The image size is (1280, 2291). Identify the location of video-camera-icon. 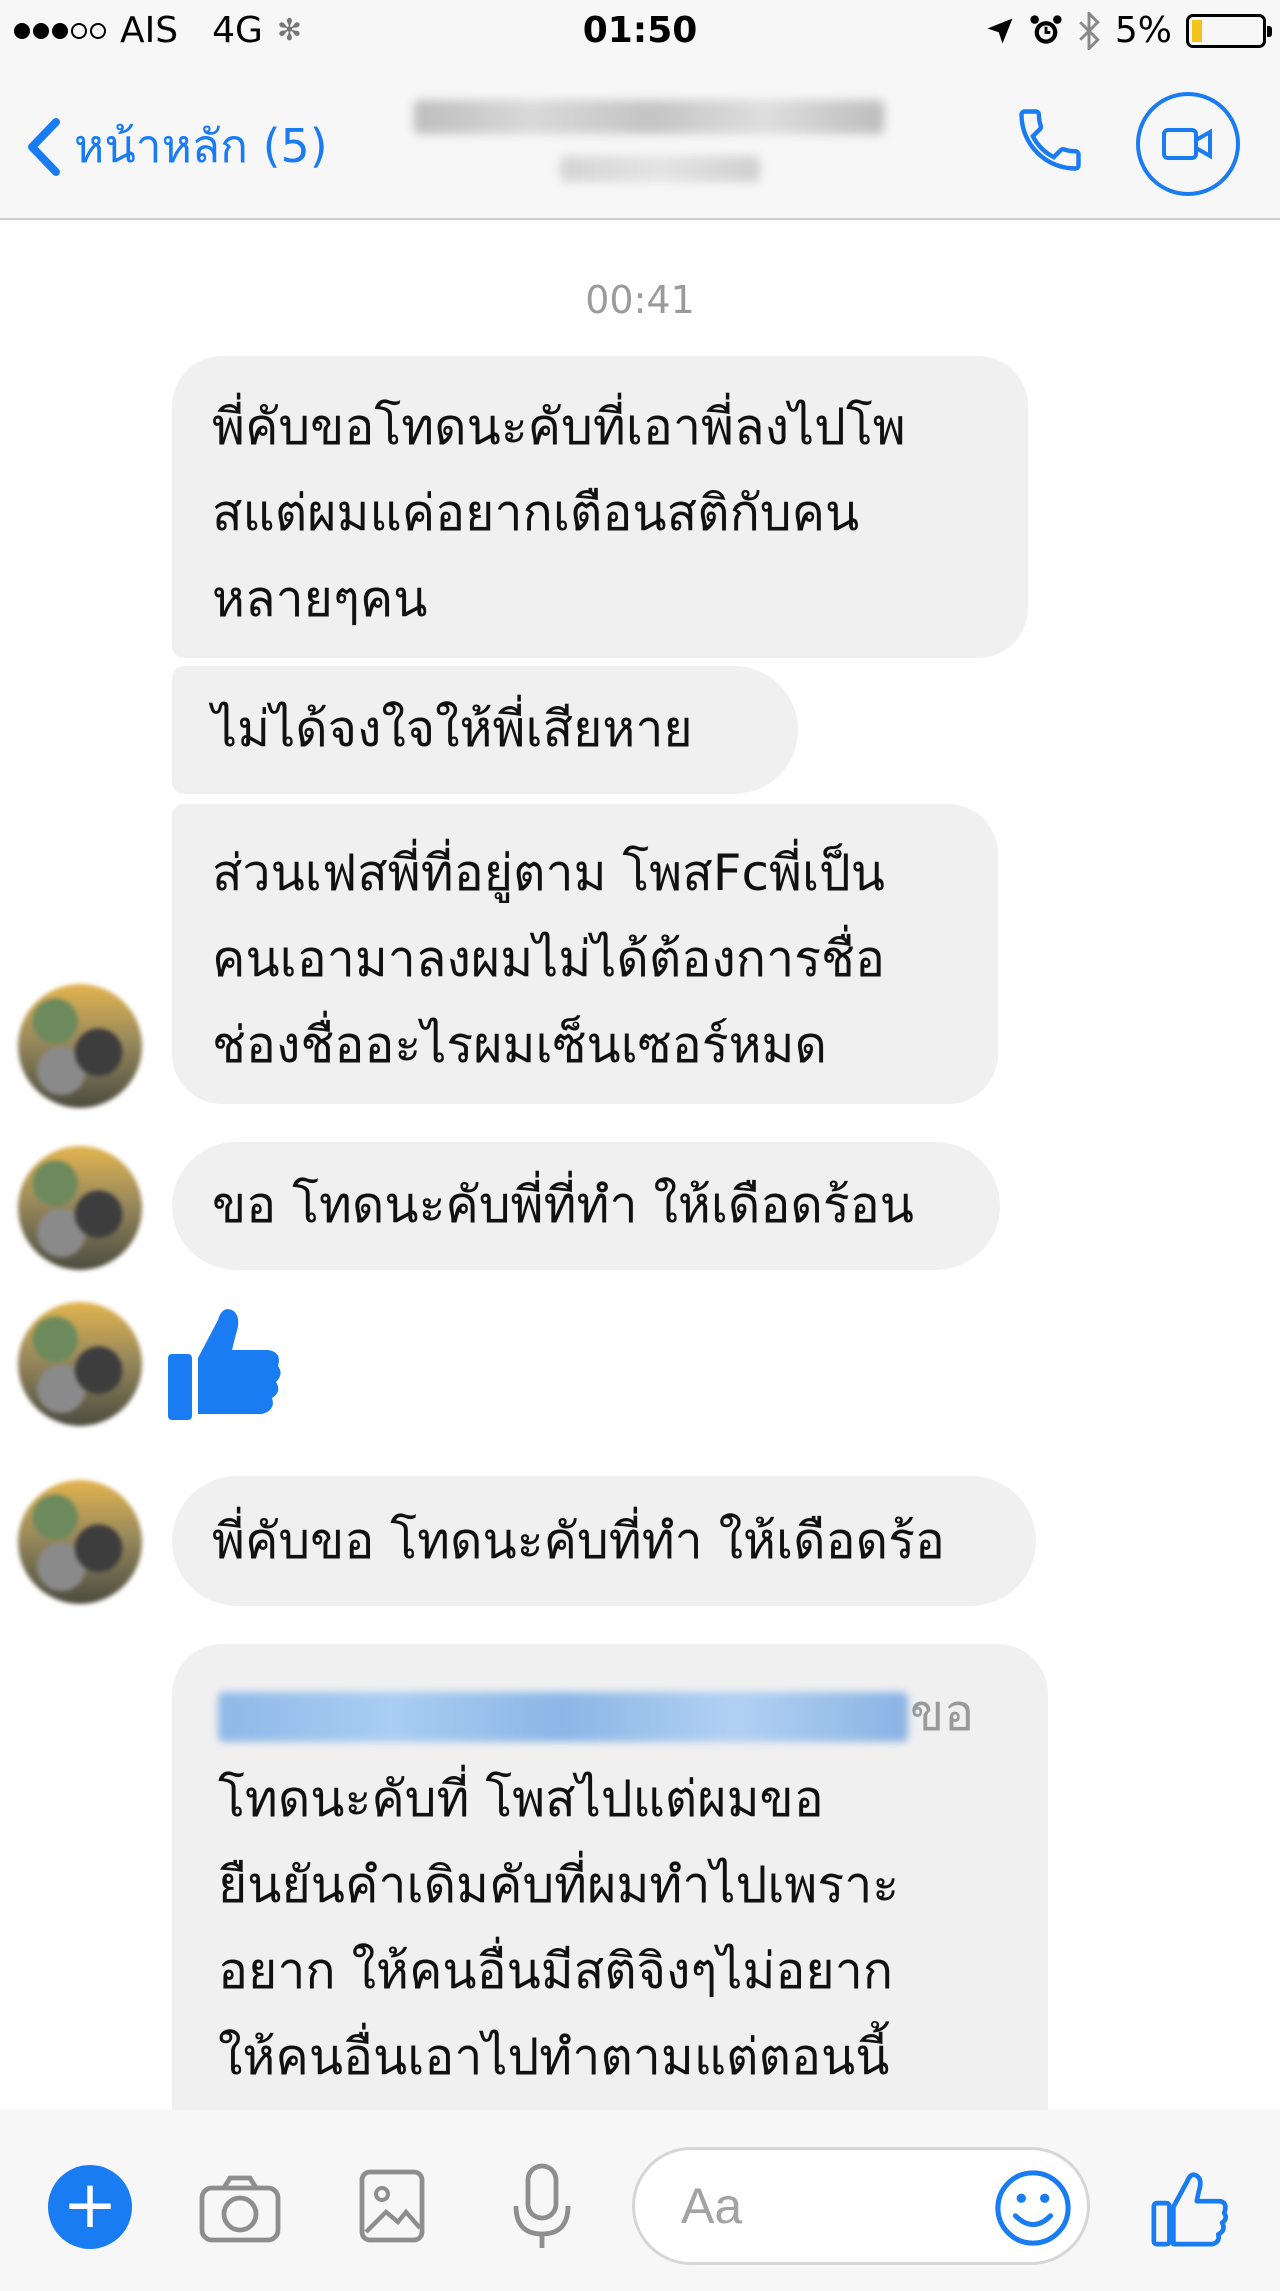
(1187, 144).